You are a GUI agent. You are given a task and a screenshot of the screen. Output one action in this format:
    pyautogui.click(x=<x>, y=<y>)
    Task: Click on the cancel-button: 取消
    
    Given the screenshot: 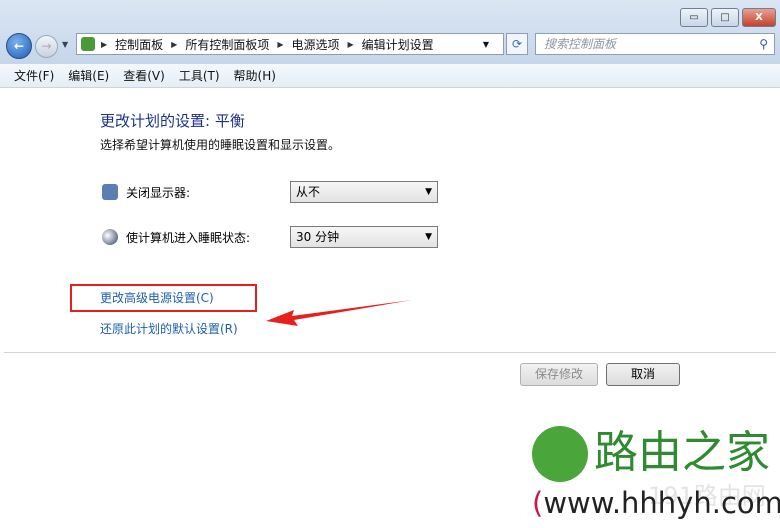 What is the action you would take?
    pyautogui.click(x=643, y=374)
    